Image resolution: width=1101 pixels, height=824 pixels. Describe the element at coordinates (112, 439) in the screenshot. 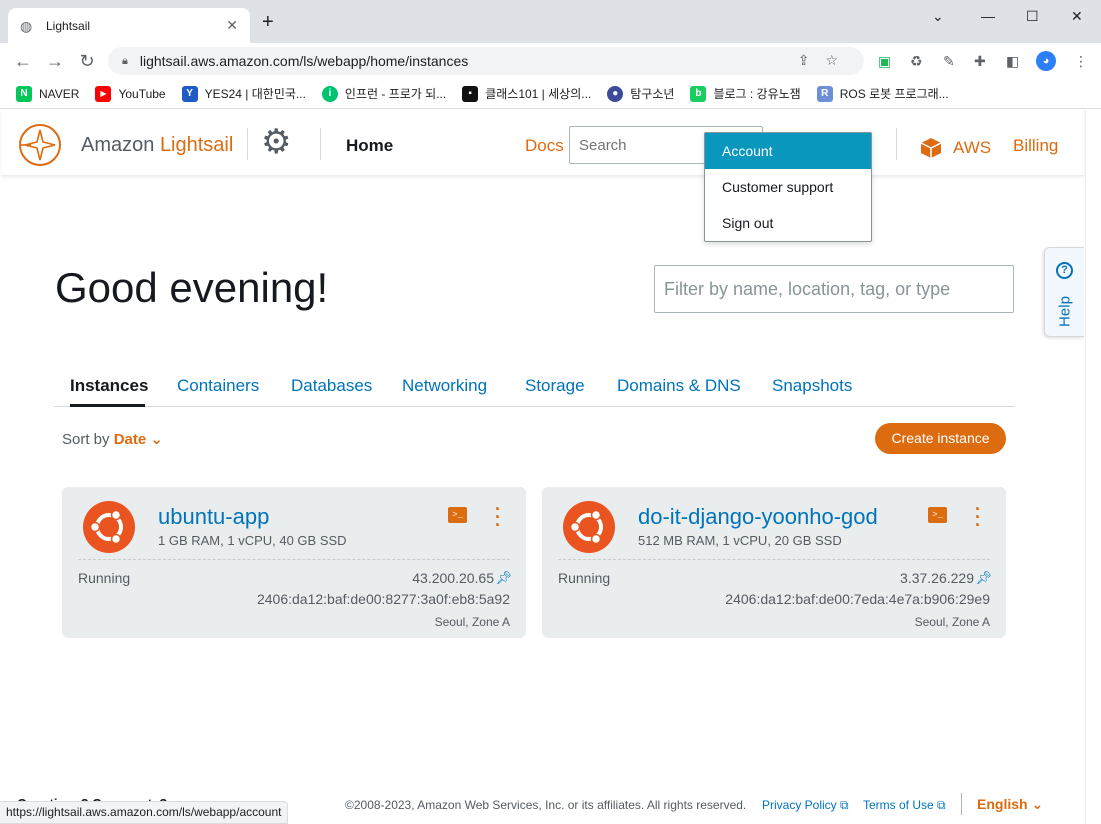

I see `sort-control: Sort by Date ⌄` at that location.